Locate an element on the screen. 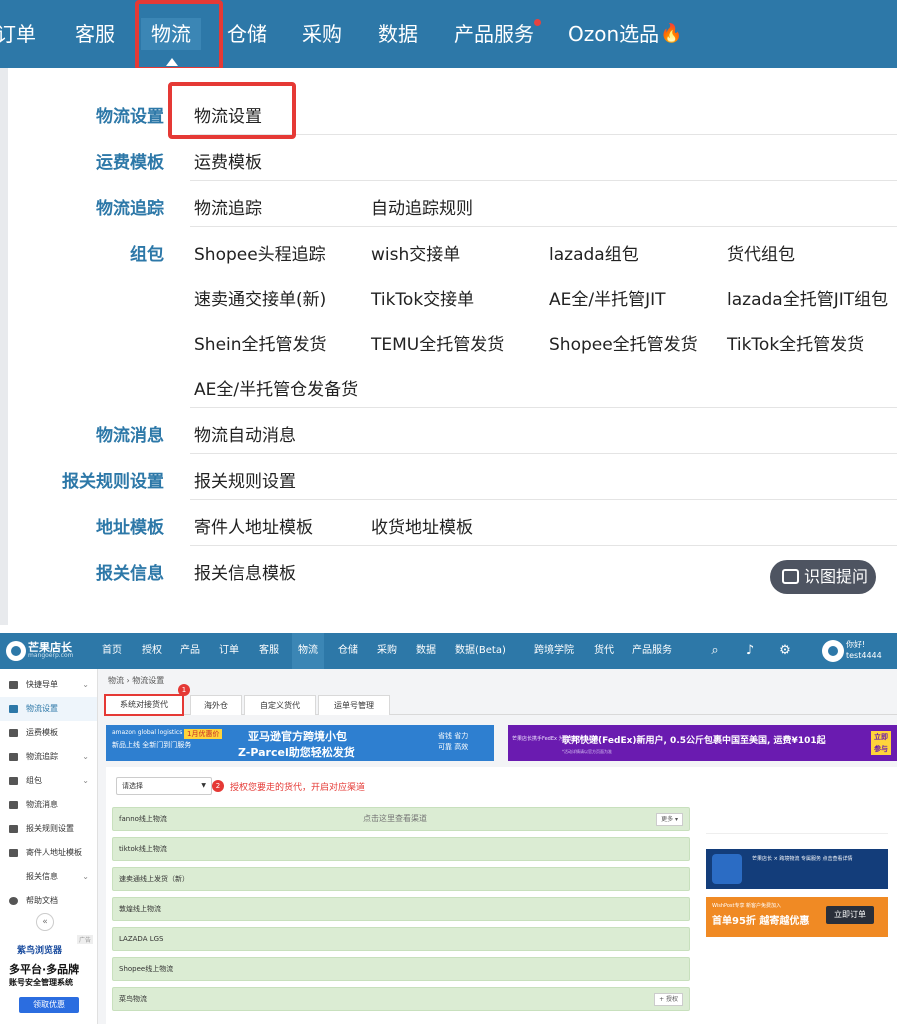 This screenshot has width=897, height=1024. app-nav-academy: 跨境学院 is located at coordinates (554, 651).